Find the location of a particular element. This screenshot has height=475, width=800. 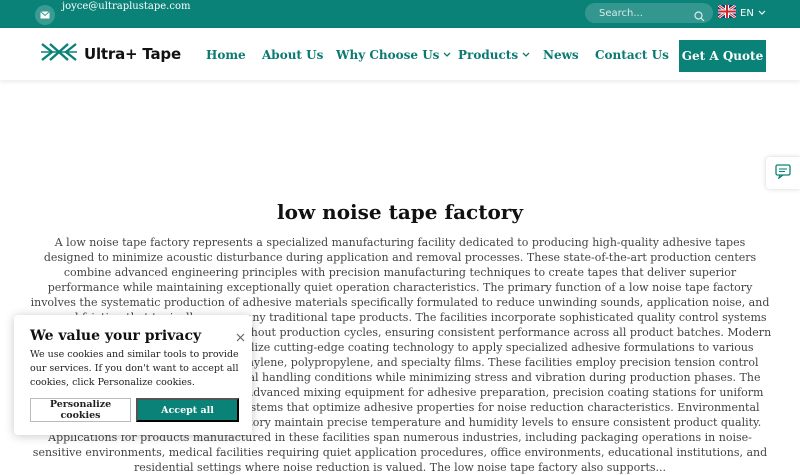

nav-about-us-label: About Us is located at coordinates (293, 55).